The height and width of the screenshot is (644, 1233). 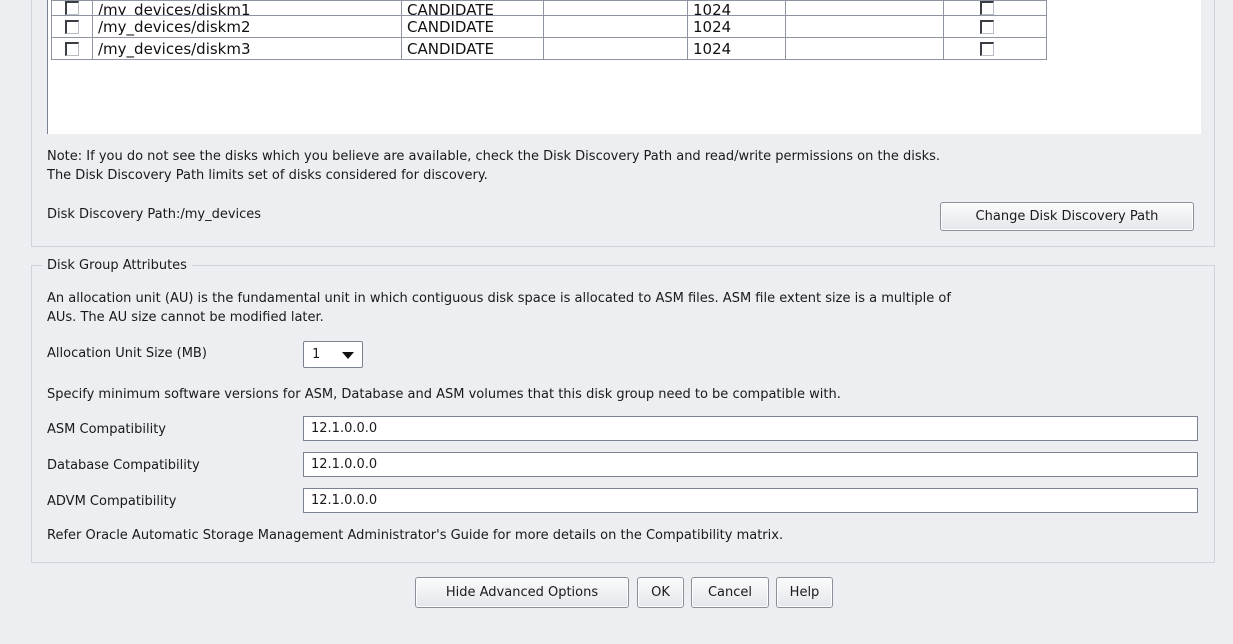 What do you see at coordinates (316, 354) in the screenshot?
I see `au-size-value: 1` at bounding box center [316, 354].